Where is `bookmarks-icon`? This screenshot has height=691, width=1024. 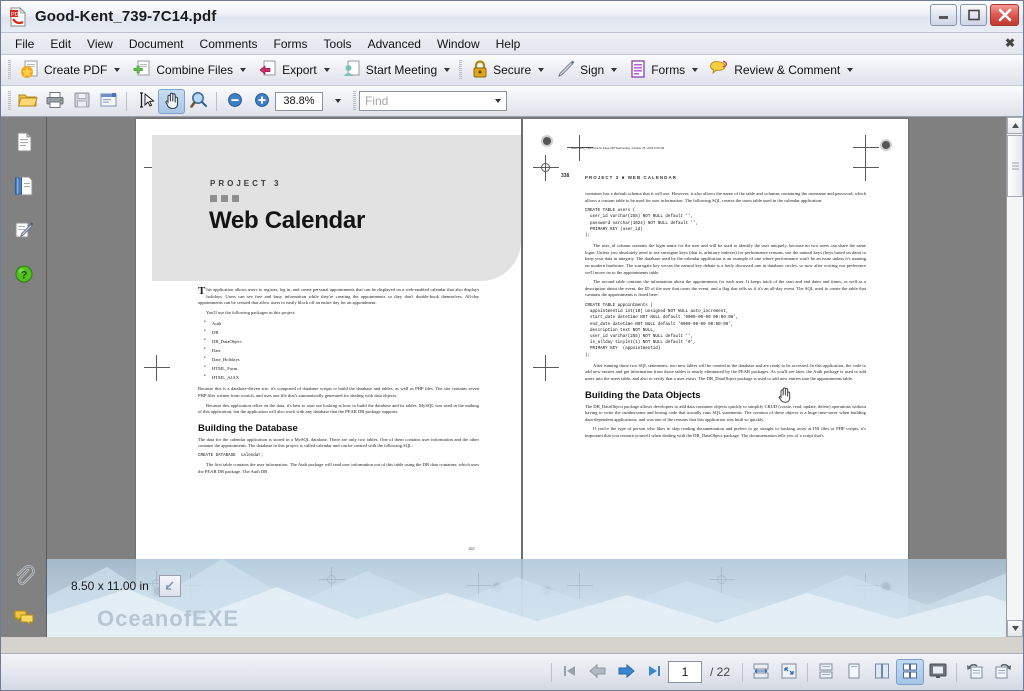
bookmarks-icon is located at coordinates (24, 187).